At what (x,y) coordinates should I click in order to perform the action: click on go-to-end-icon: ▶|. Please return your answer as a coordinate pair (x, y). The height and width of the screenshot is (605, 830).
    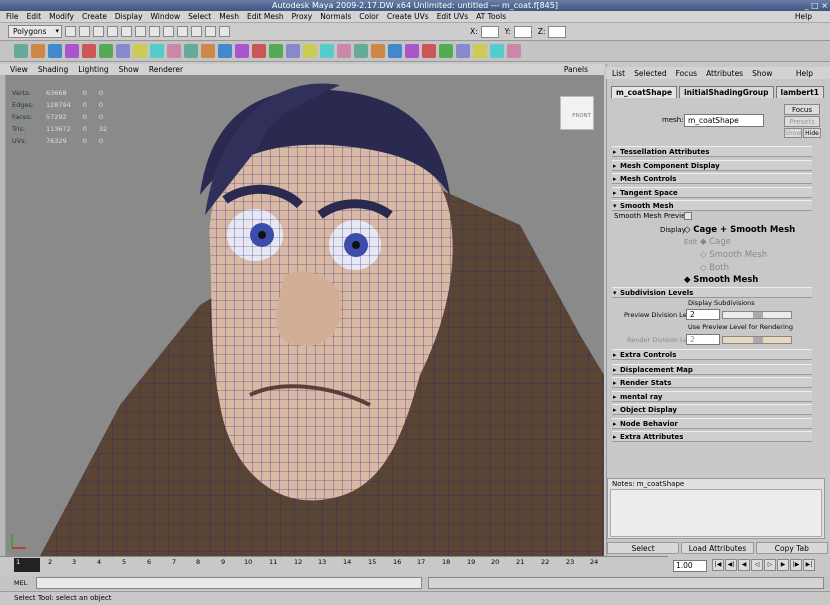
    Looking at the image, I should click on (809, 565).